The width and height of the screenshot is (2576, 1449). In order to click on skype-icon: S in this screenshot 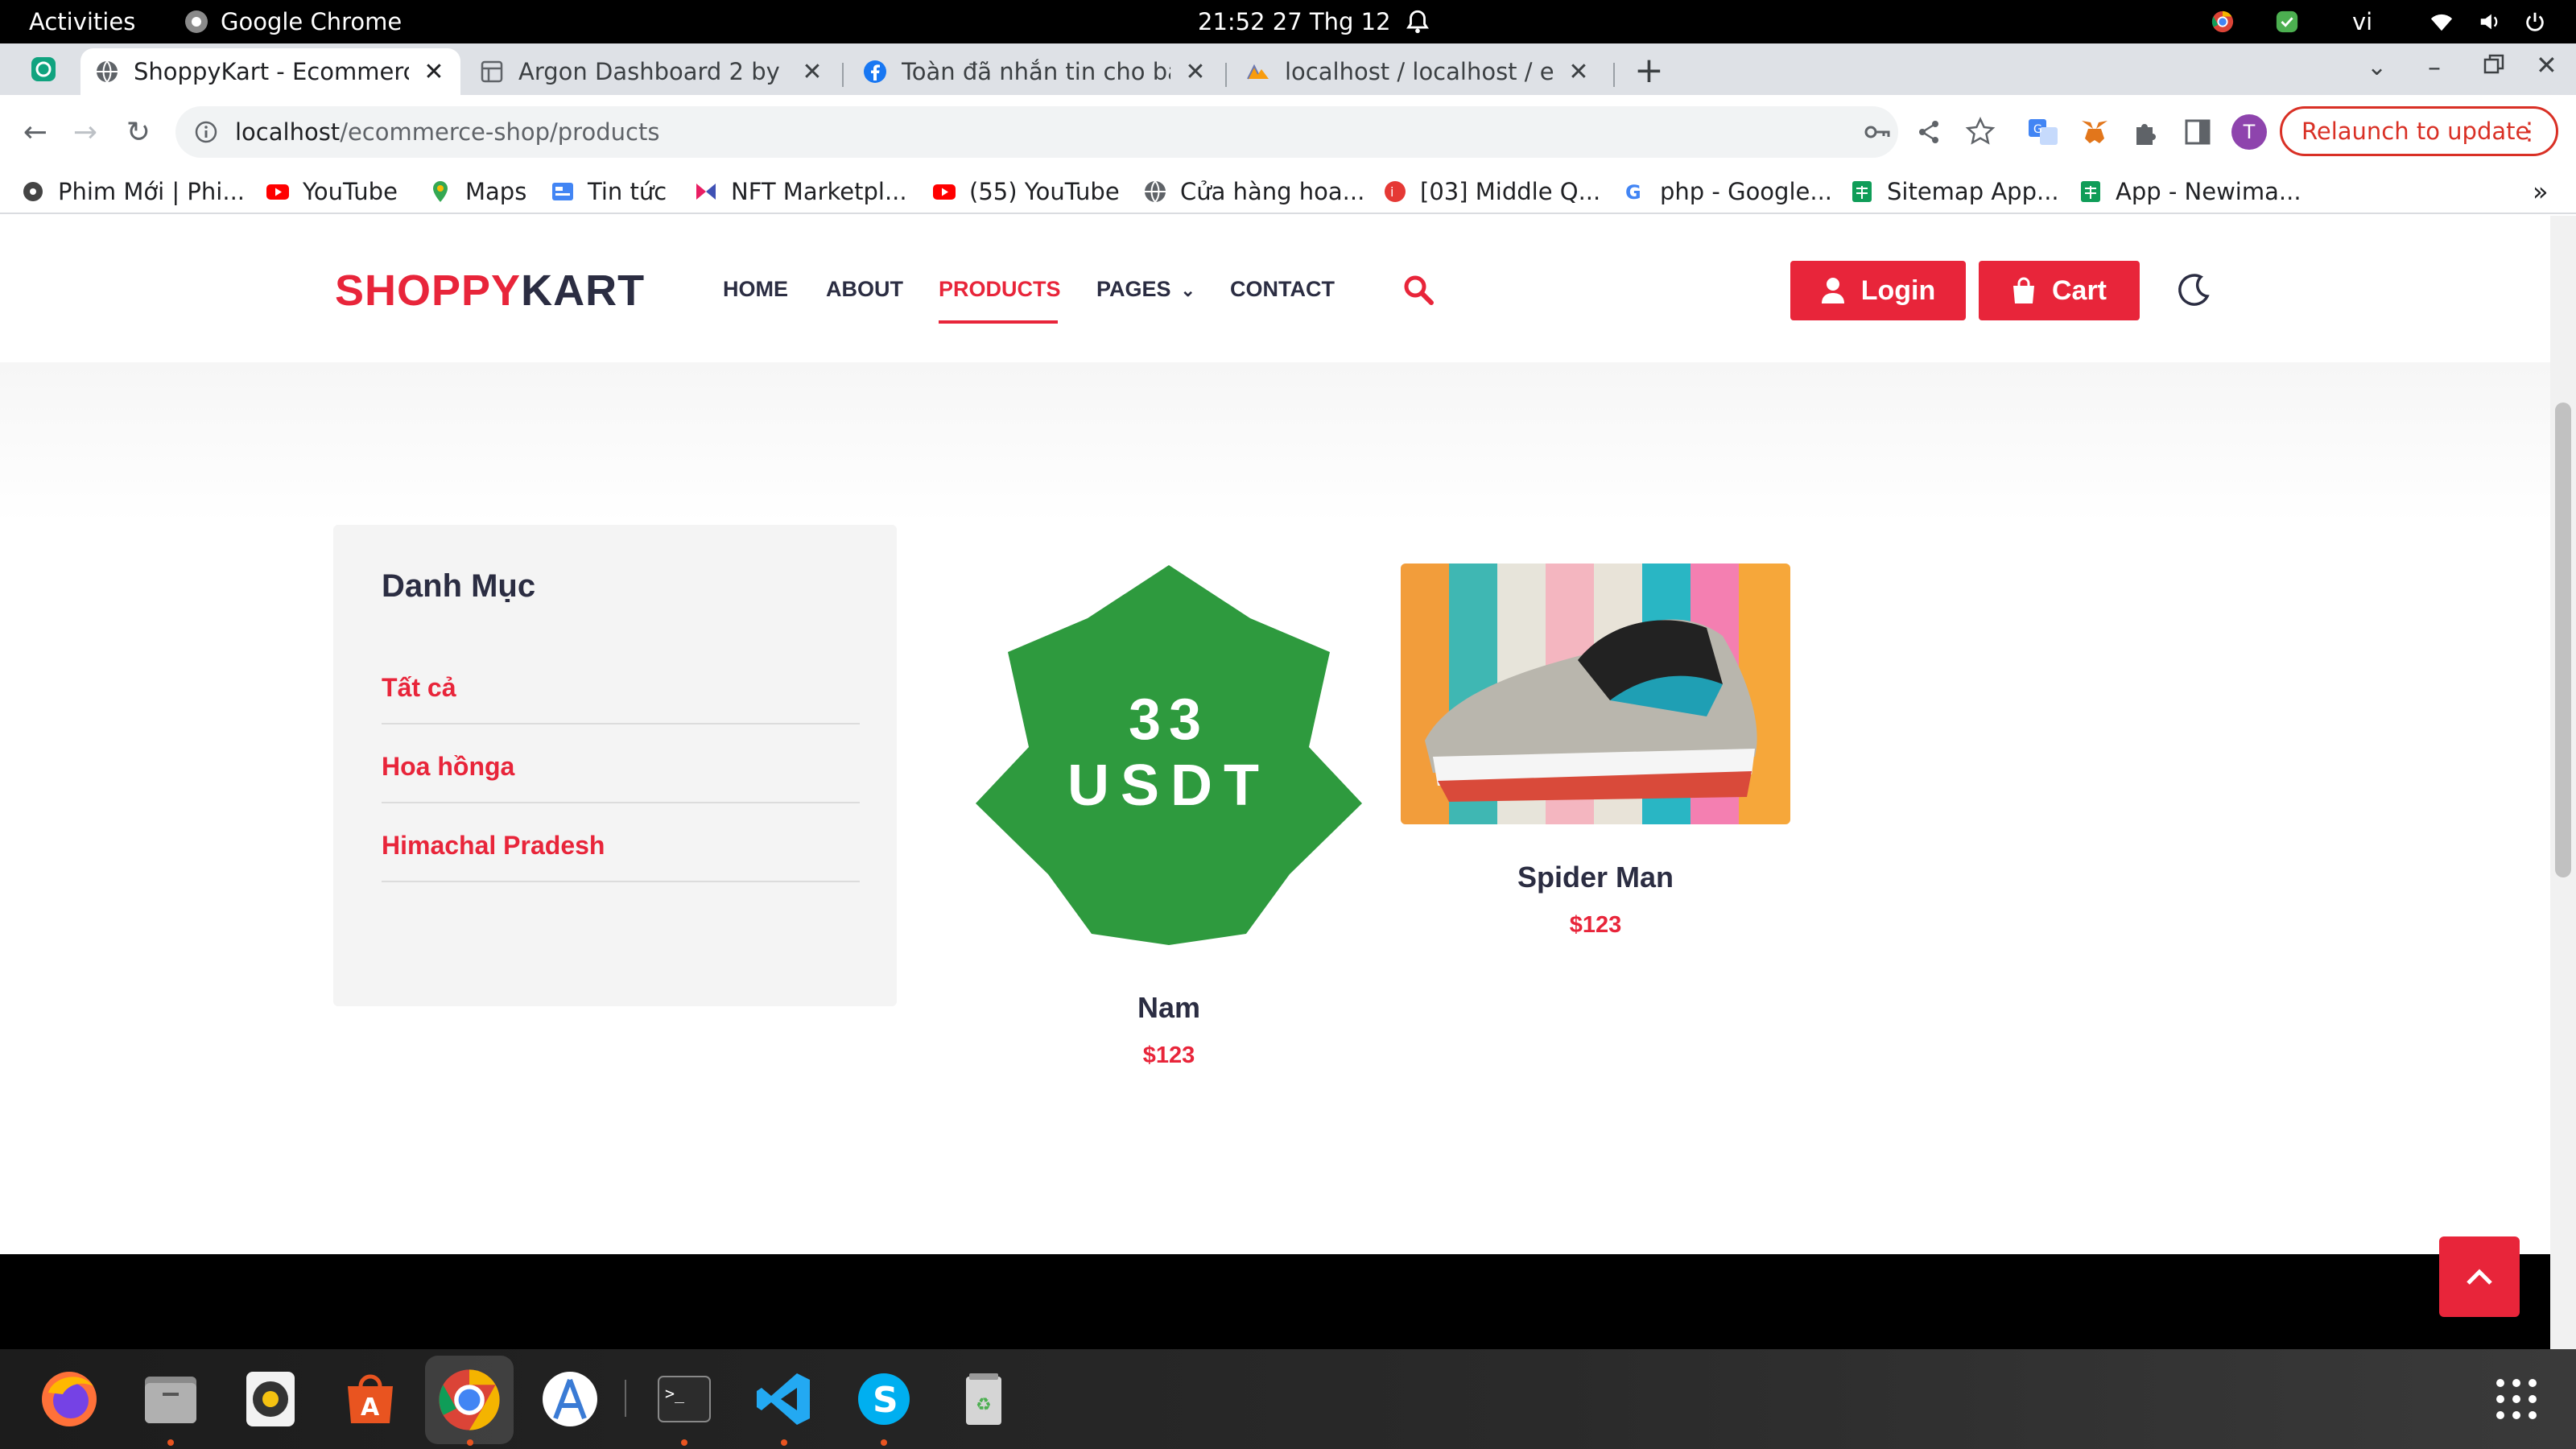, I will do `click(884, 1399)`.